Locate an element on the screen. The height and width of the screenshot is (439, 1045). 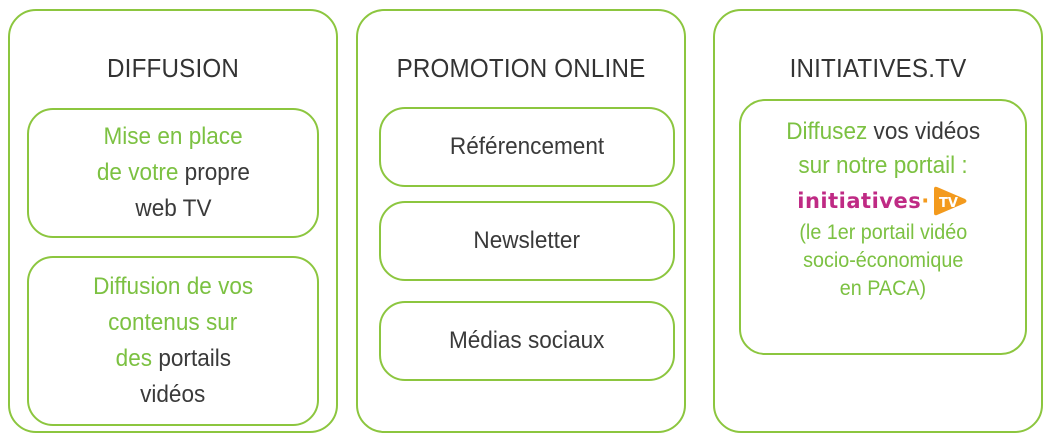
initiatives-tv-title: INITIATIVES.TV is located at coordinates (878, 68).